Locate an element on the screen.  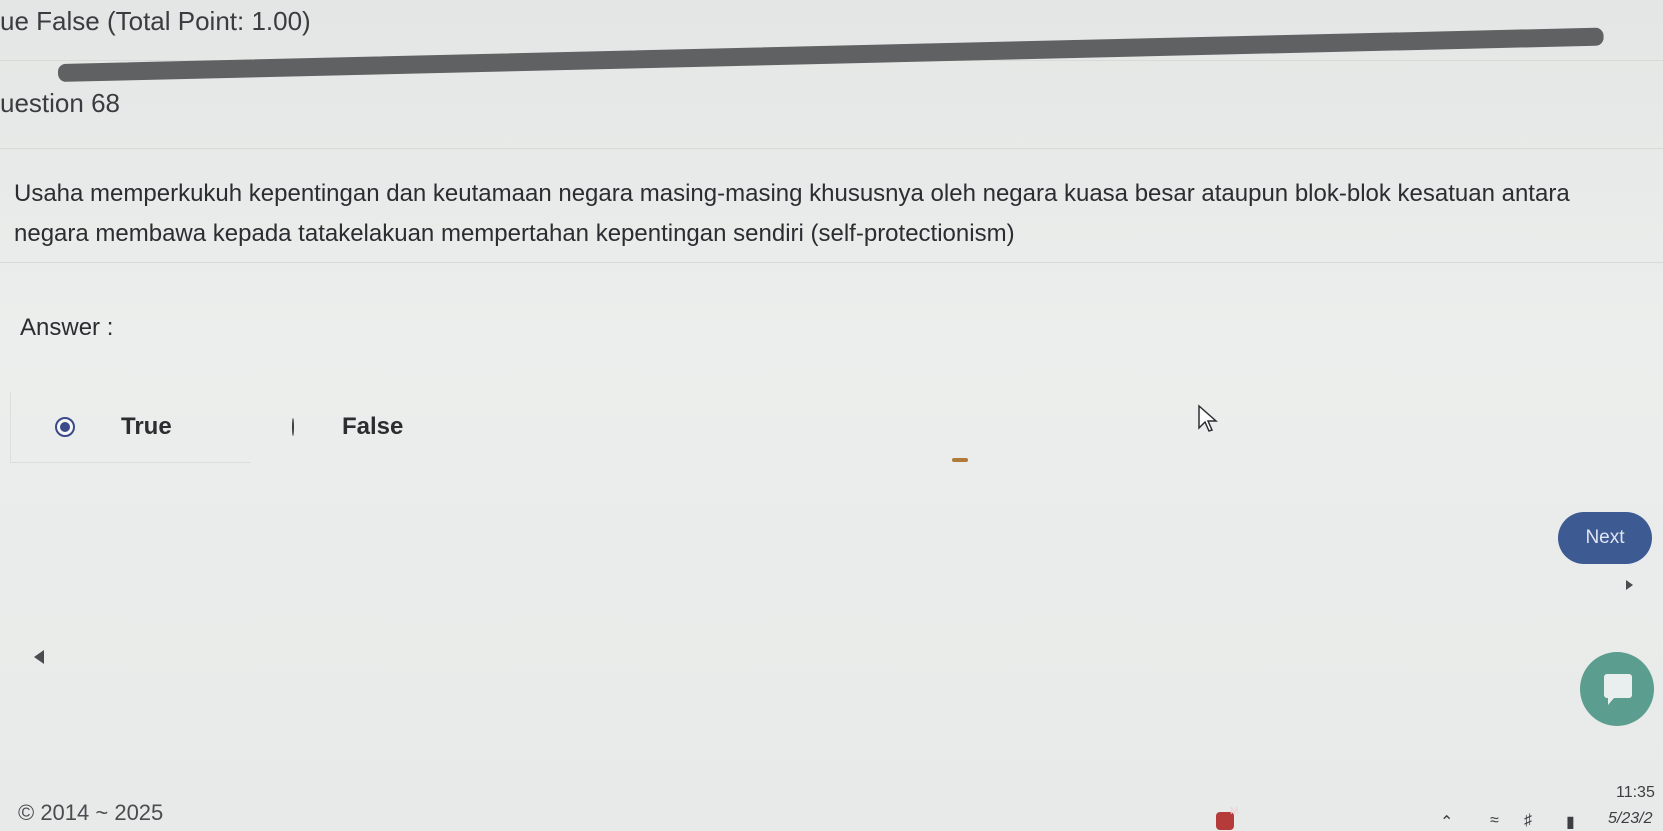
option-false: False is located at coordinates (326, 427).